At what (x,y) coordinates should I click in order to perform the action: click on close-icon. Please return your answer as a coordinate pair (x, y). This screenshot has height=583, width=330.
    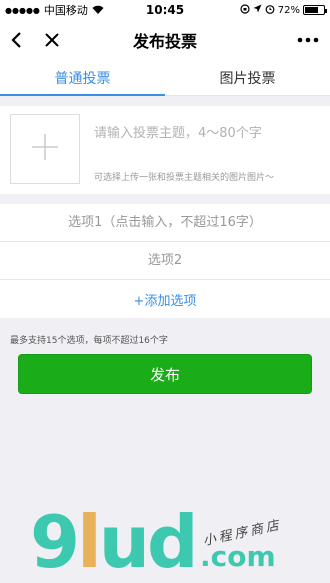
    Looking at the image, I should click on (52, 40).